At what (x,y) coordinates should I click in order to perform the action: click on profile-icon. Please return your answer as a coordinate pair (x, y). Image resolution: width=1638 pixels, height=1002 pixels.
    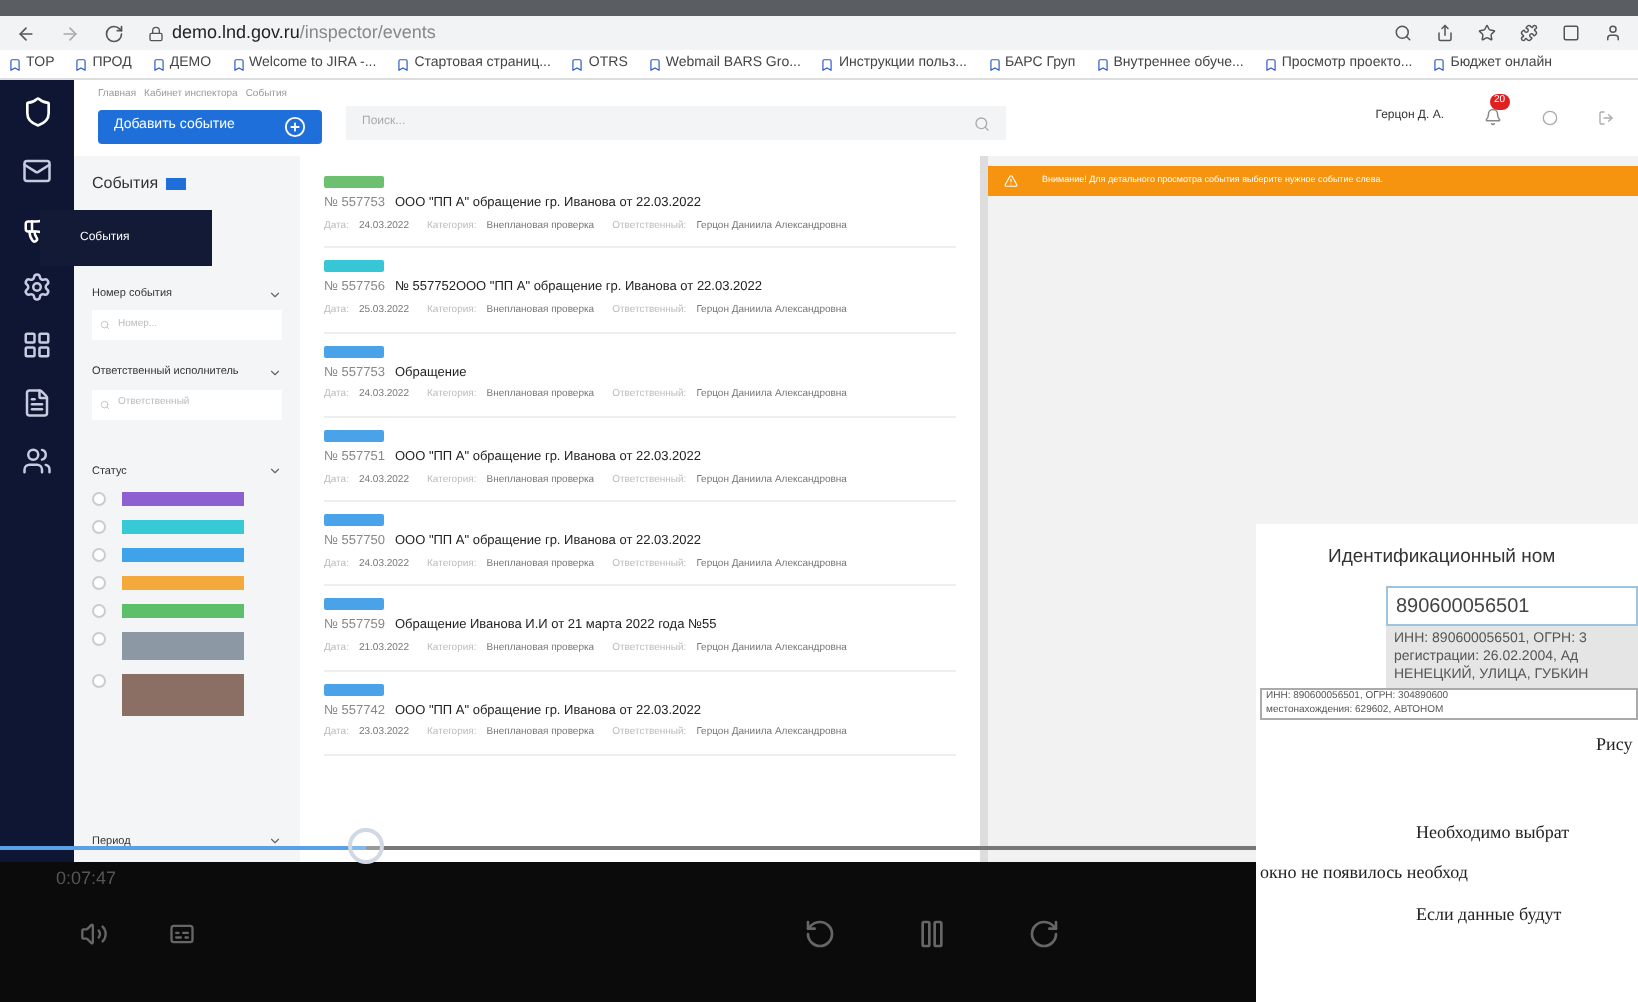
    Looking at the image, I should click on (1613, 33).